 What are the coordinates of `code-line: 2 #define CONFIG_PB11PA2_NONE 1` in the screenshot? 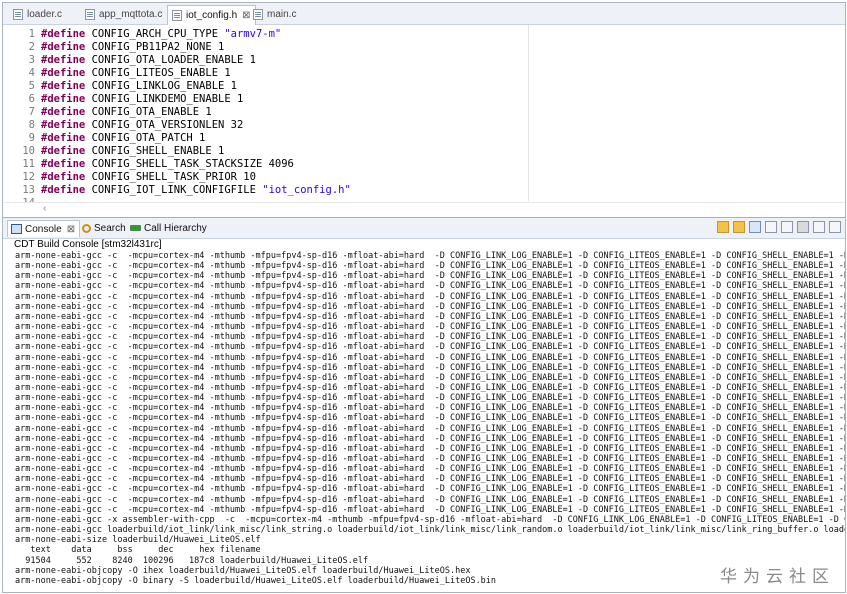 It's located at (126, 47).